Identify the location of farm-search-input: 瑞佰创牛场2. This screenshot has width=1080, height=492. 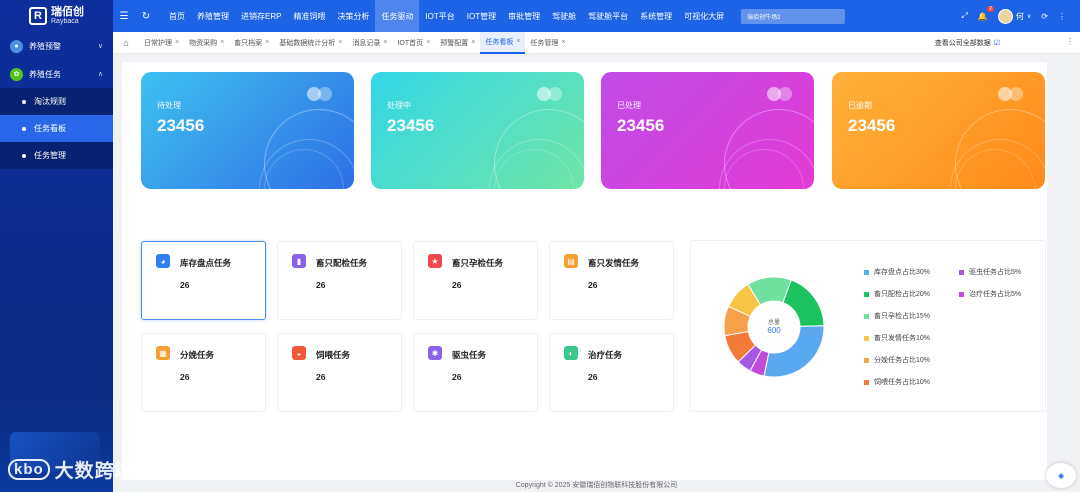
(793, 16).